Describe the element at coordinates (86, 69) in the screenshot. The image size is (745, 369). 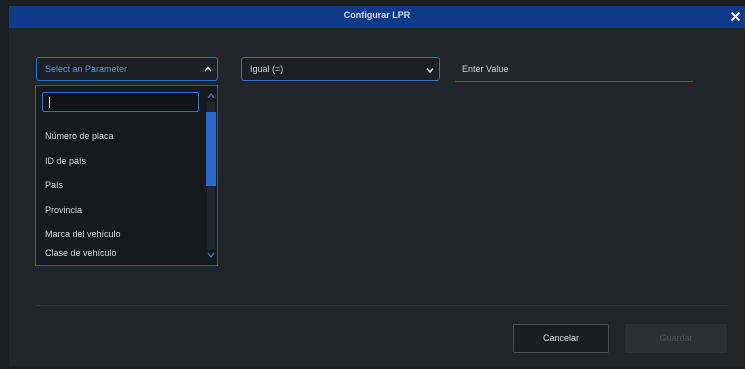
I see `parameter-select-placeholder: Select an Parameter` at that location.